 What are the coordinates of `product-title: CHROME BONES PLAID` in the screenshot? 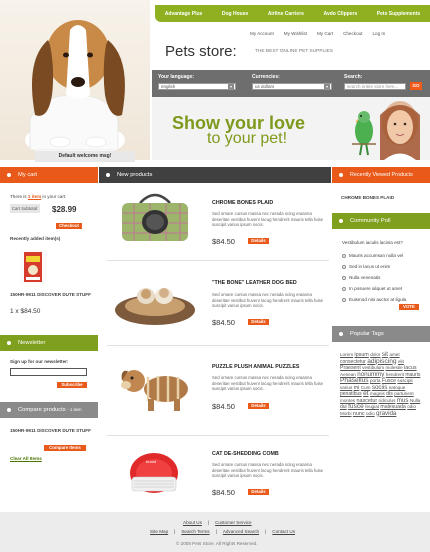 It's located at (242, 203).